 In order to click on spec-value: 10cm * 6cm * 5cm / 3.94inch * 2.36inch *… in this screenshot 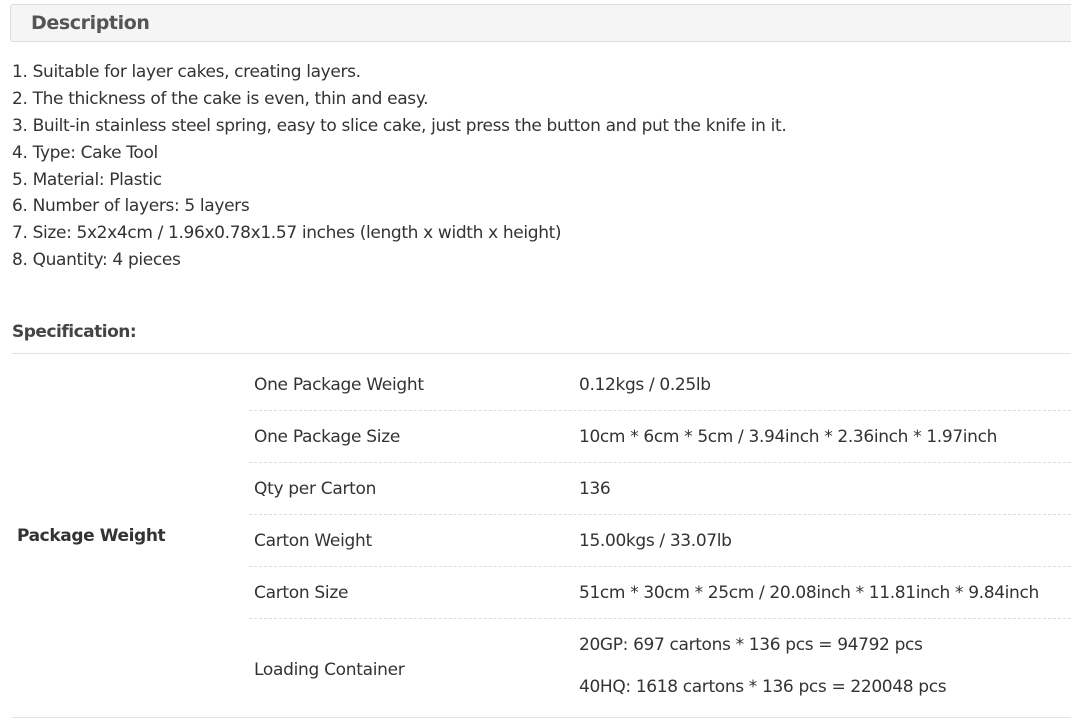, I will do `click(788, 437)`.